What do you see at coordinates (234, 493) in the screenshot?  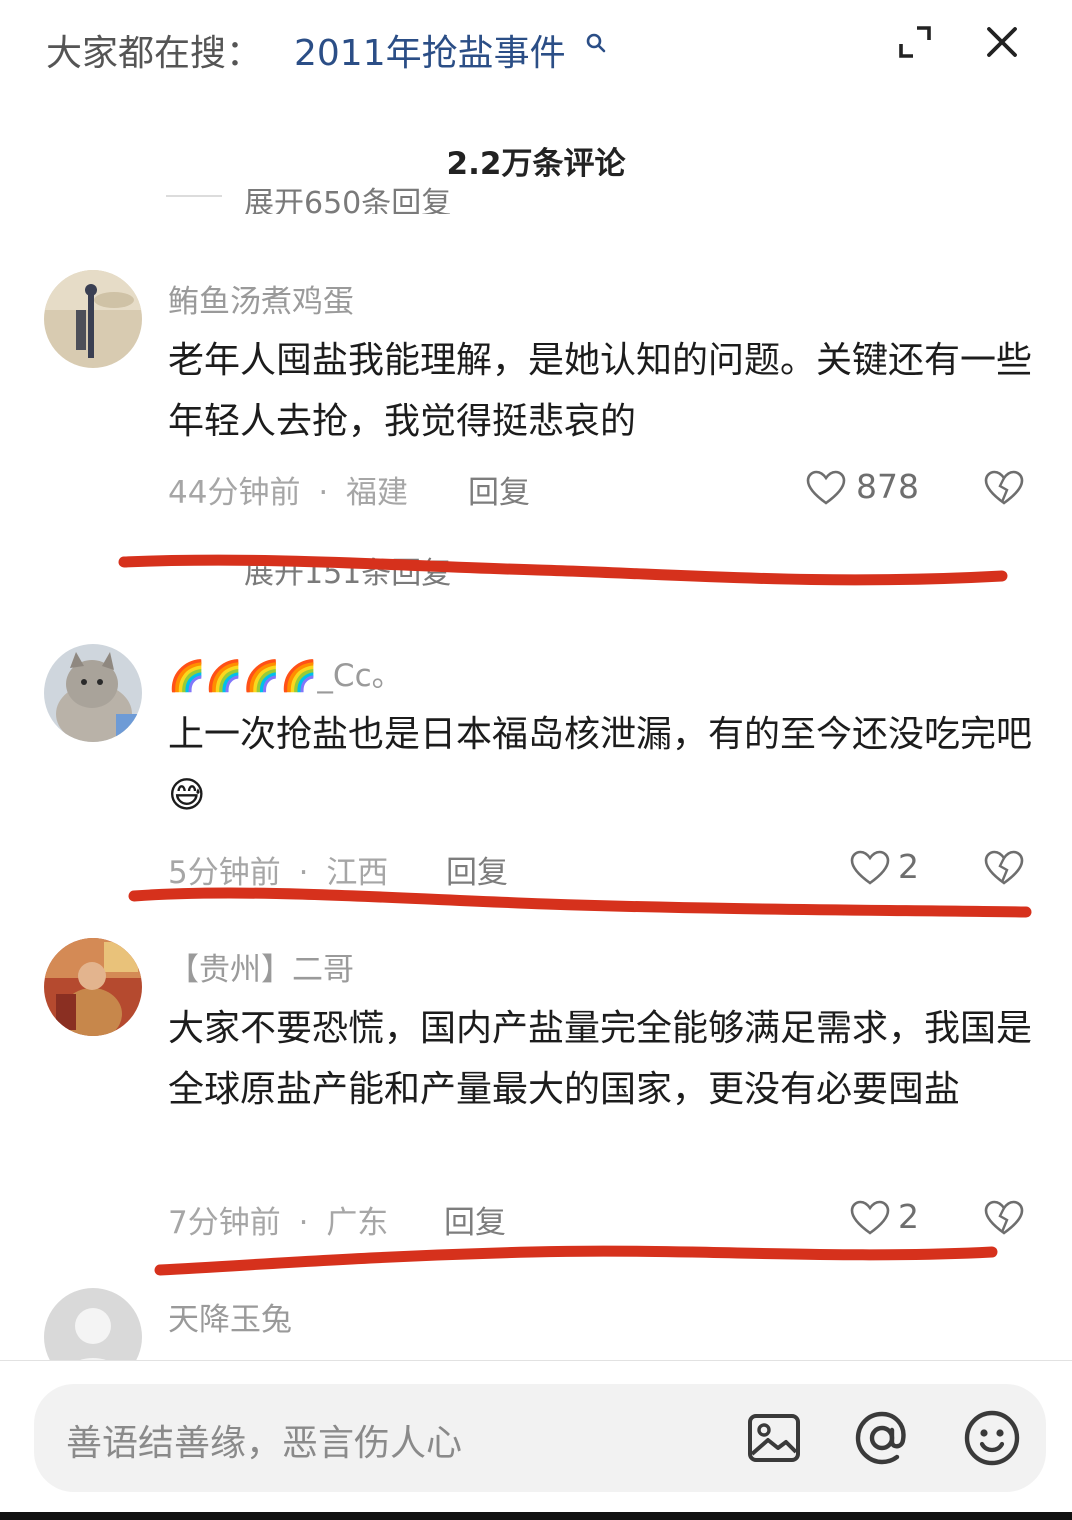 I see `comment-time: 44分钟前` at bounding box center [234, 493].